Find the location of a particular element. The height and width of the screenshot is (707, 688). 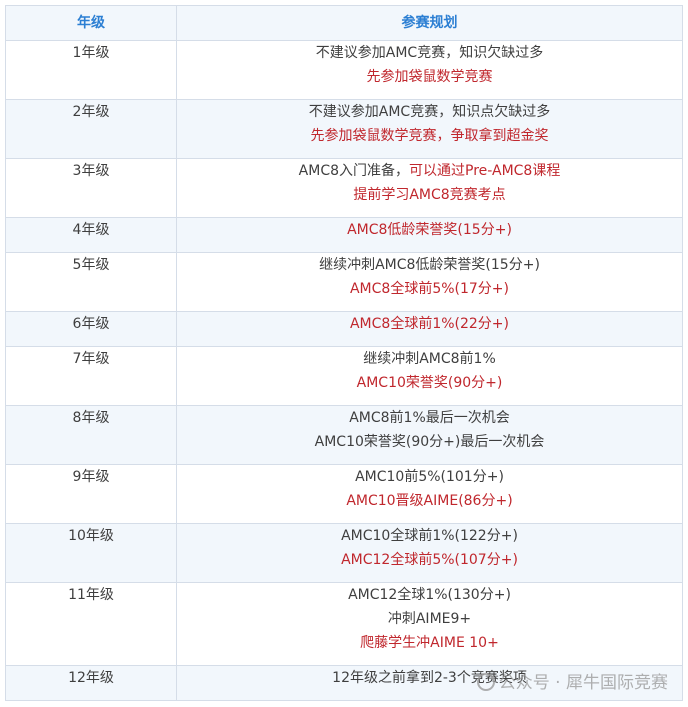

table-row: 6年级 AMC8全球前1%(22分+) is located at coordinates (344, 329).